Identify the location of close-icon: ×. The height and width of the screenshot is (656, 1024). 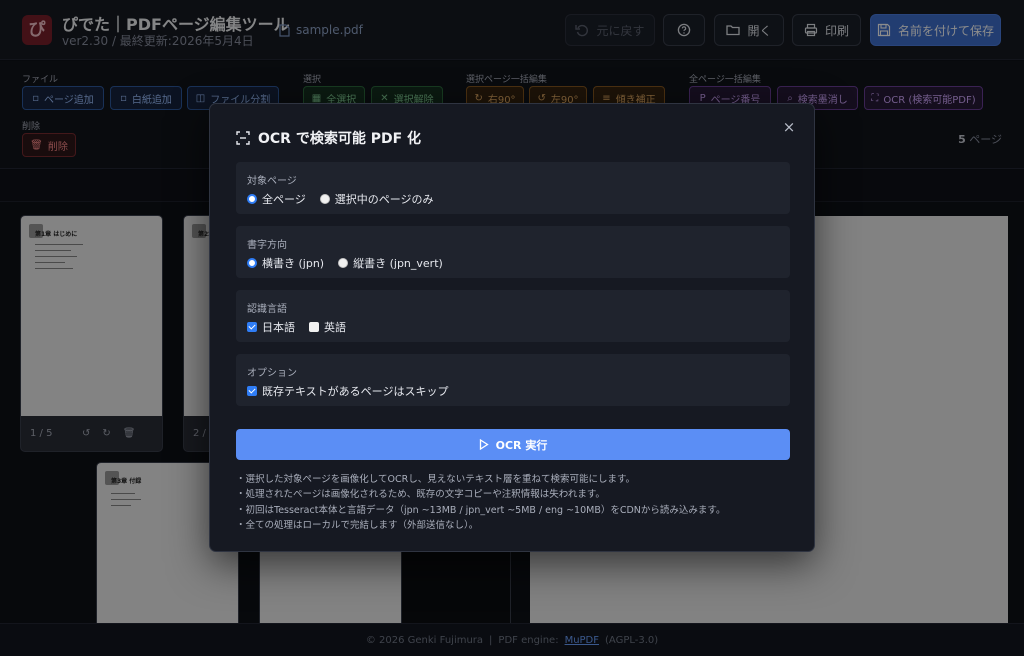
(789, 127).